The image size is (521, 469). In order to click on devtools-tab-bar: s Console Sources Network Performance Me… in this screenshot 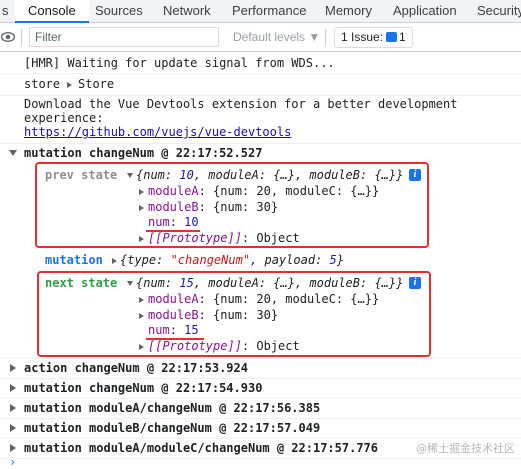, I will do `click(260, 11)`.